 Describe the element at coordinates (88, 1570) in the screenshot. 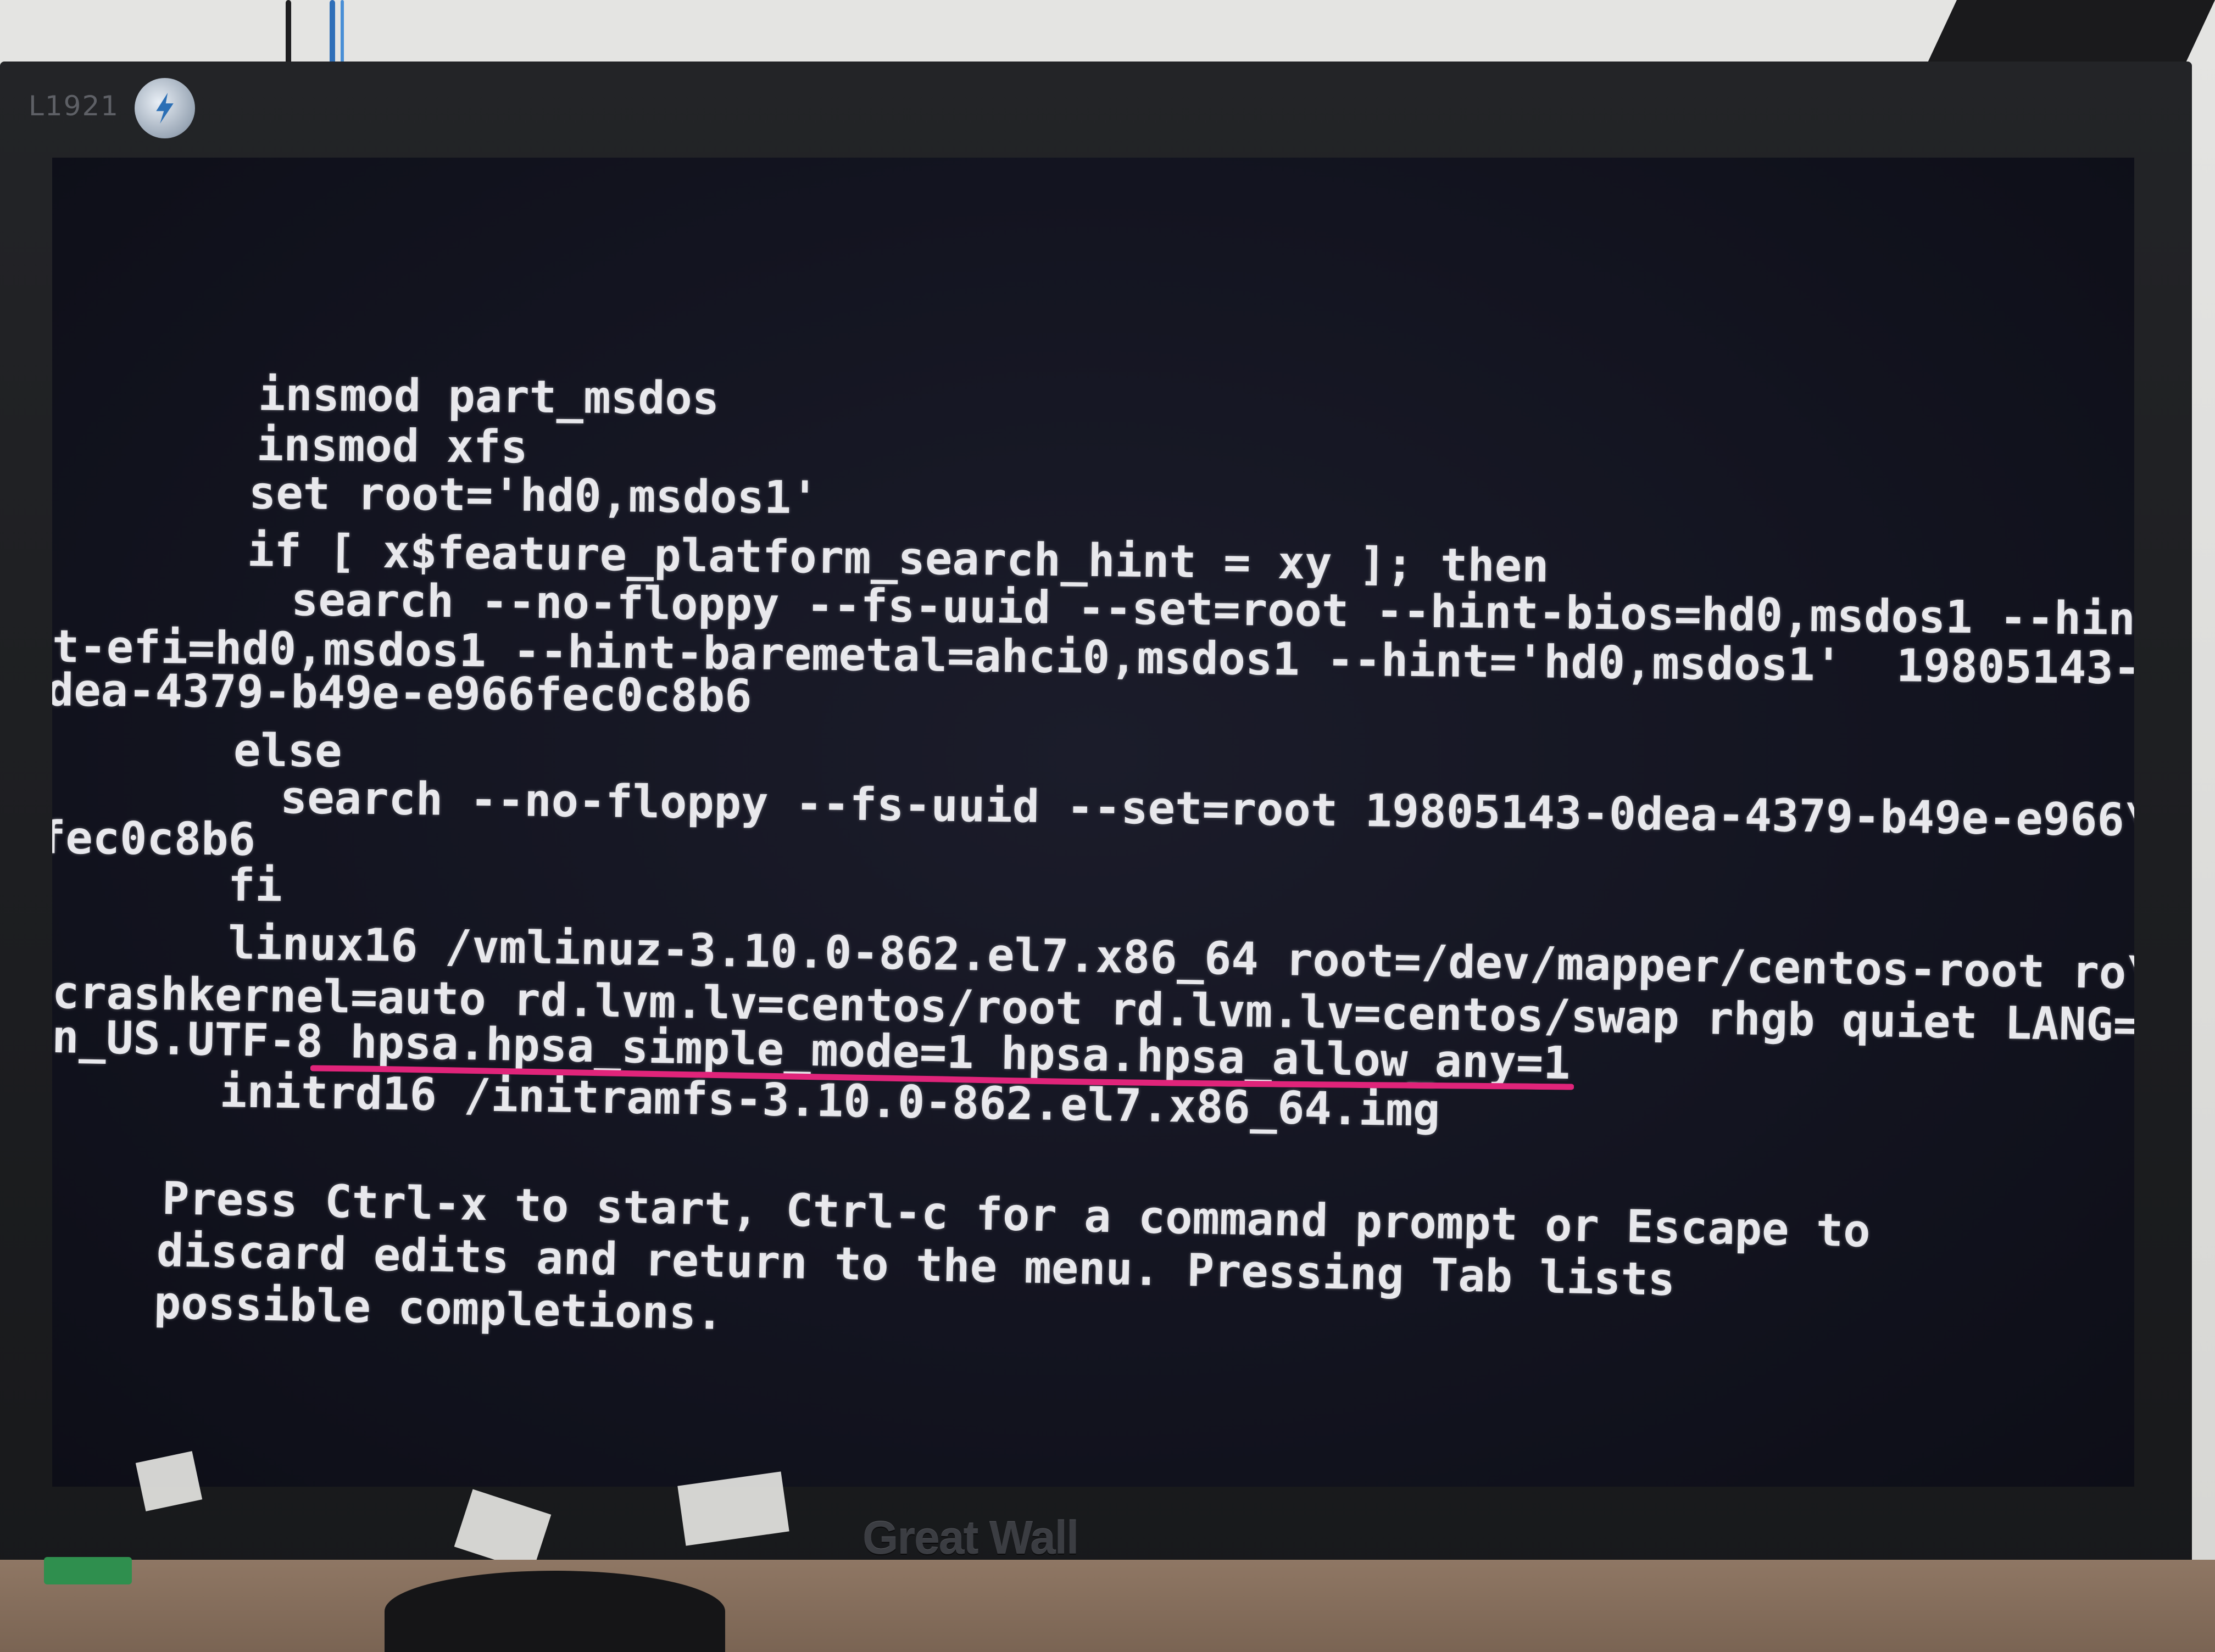

I see `green-connector` at that location.